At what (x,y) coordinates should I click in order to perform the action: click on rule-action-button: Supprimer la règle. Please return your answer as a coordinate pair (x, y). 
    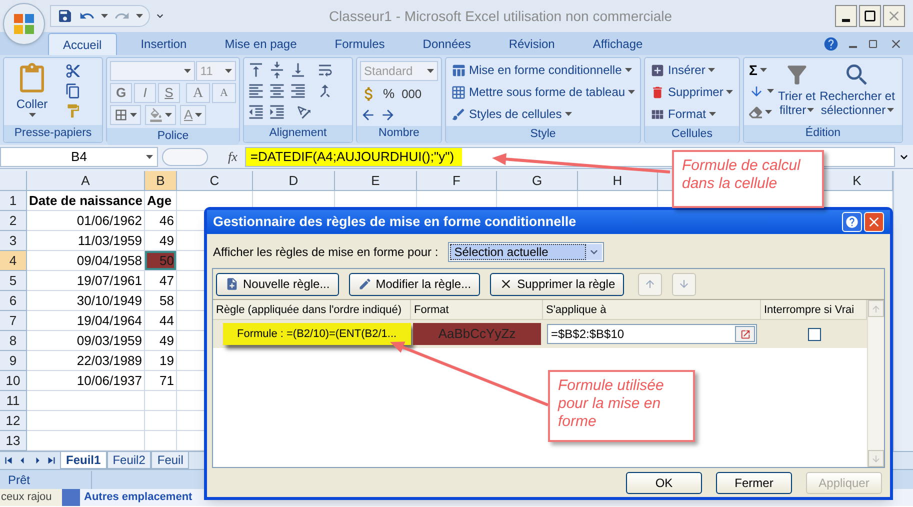
    Looking at the image, I should click on (557, 284).